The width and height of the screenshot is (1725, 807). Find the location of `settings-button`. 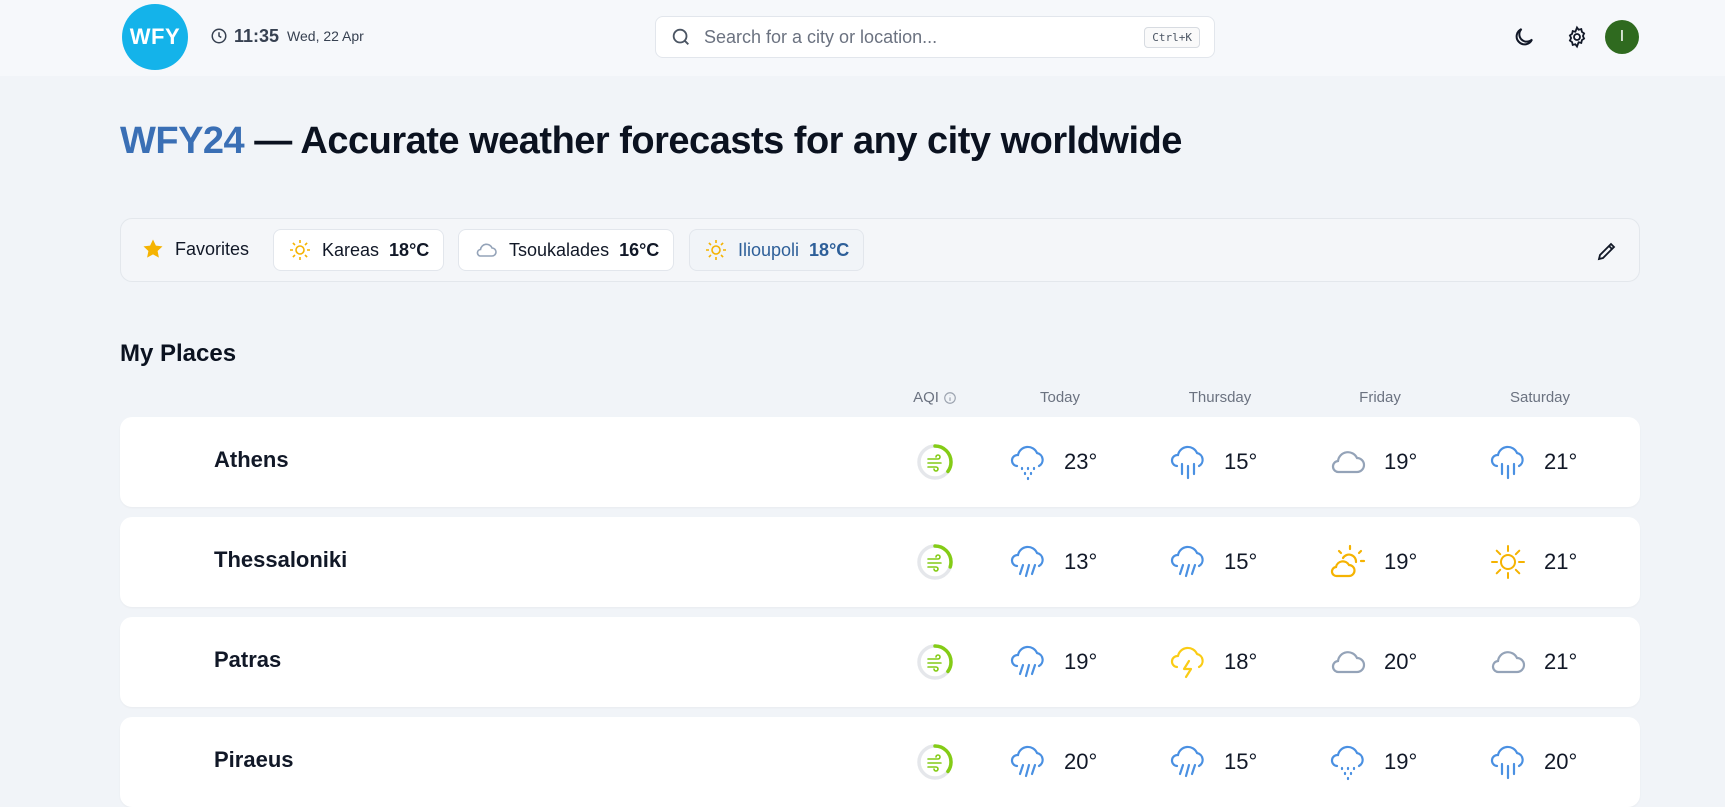

settings-button is located at coordinates (1577, 37).